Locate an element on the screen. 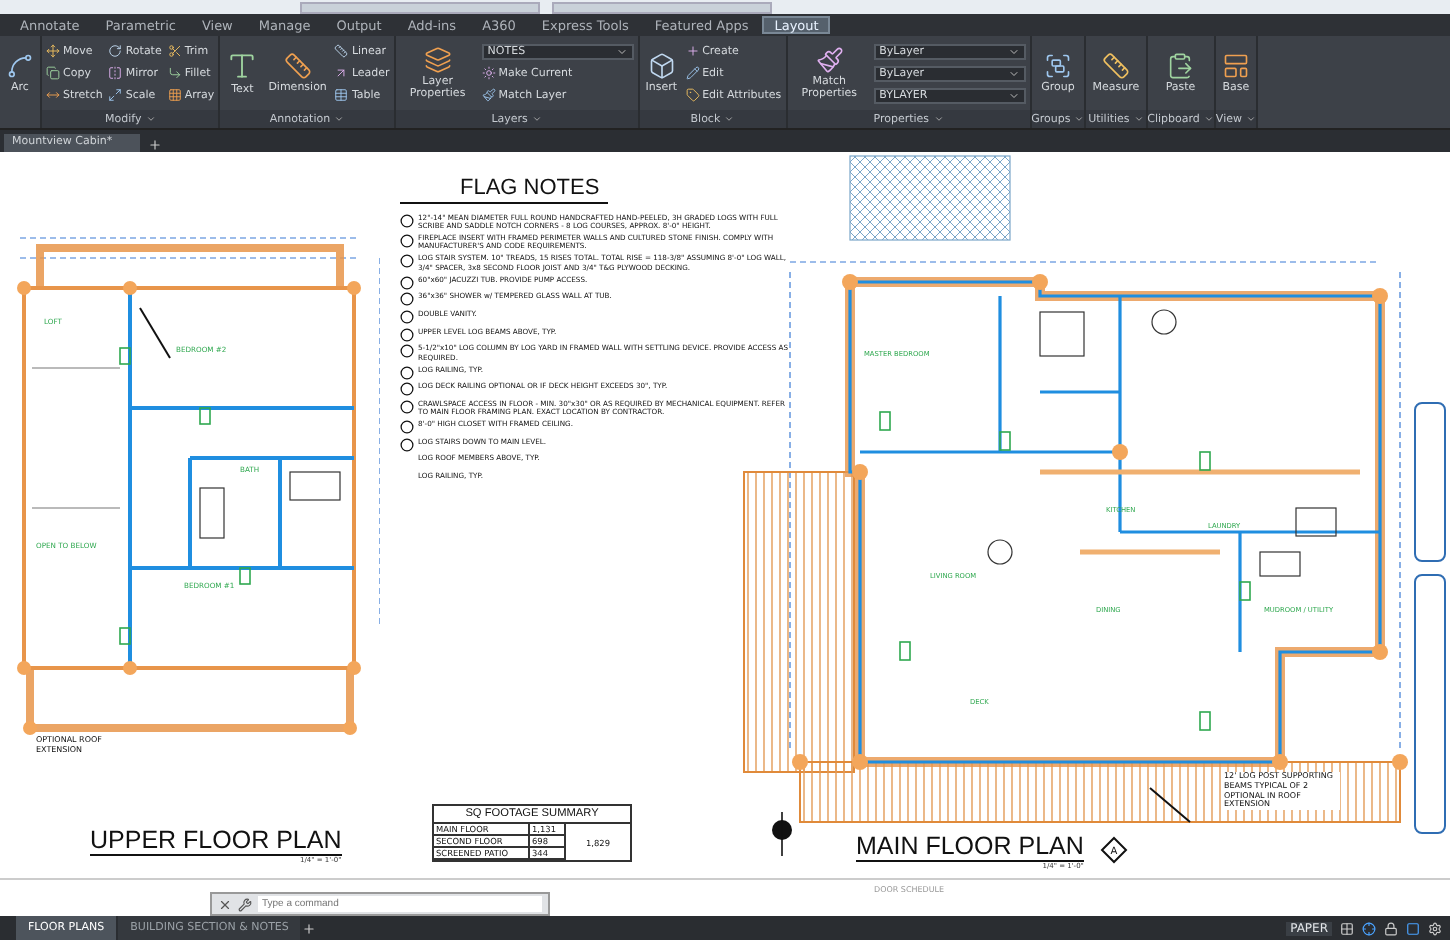 The width and height of the screenshot is (1450, 940). plan-title: UPPER FLOOR PLAN is located at coordinates (216, 842).